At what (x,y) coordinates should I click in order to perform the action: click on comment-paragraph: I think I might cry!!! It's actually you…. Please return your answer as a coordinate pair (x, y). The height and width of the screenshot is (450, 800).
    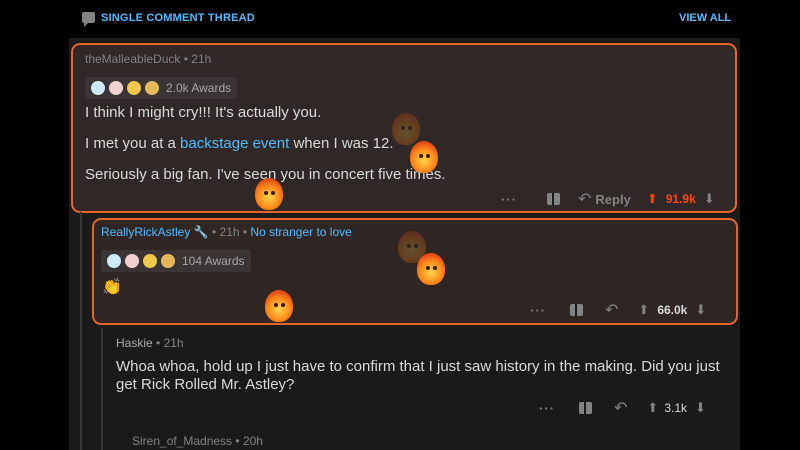
    Looking at the image, I should click on (203, 112).